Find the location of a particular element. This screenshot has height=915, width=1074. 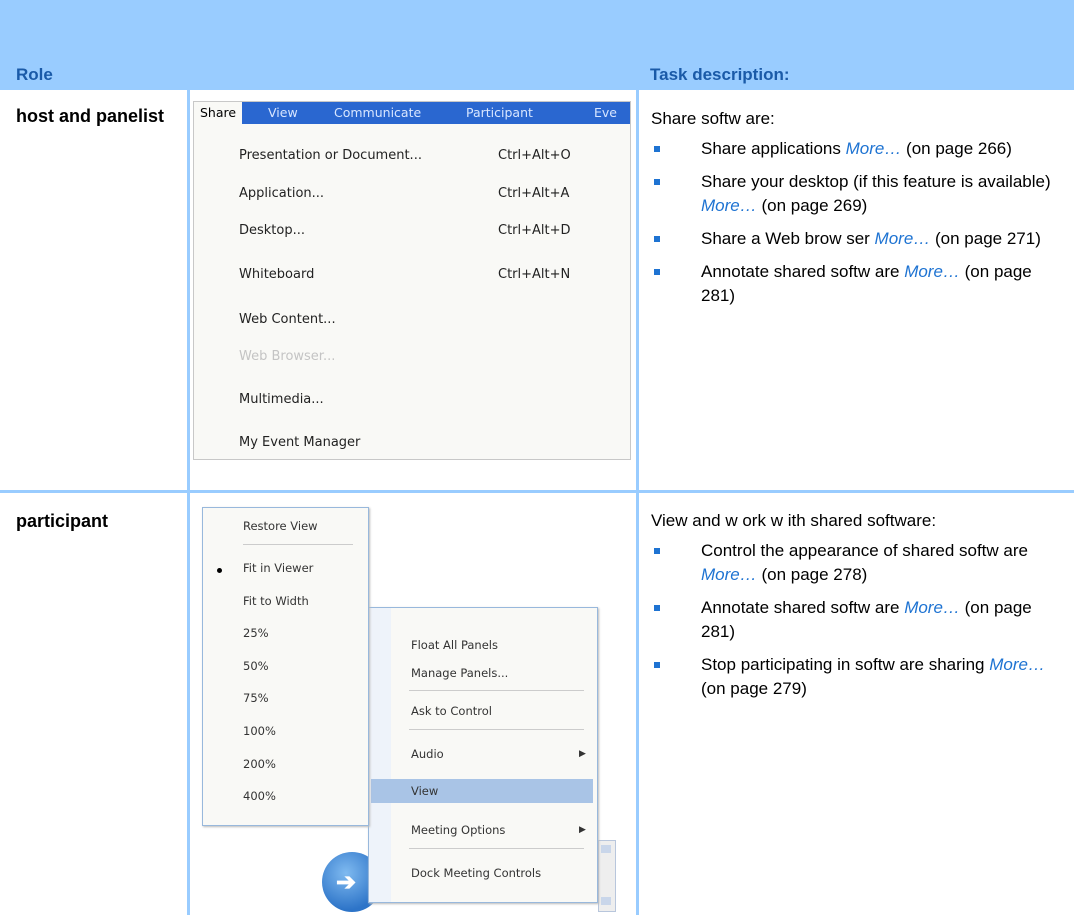

task-title: View and w ork w ith shared software: is located at coordinates (794, 520).